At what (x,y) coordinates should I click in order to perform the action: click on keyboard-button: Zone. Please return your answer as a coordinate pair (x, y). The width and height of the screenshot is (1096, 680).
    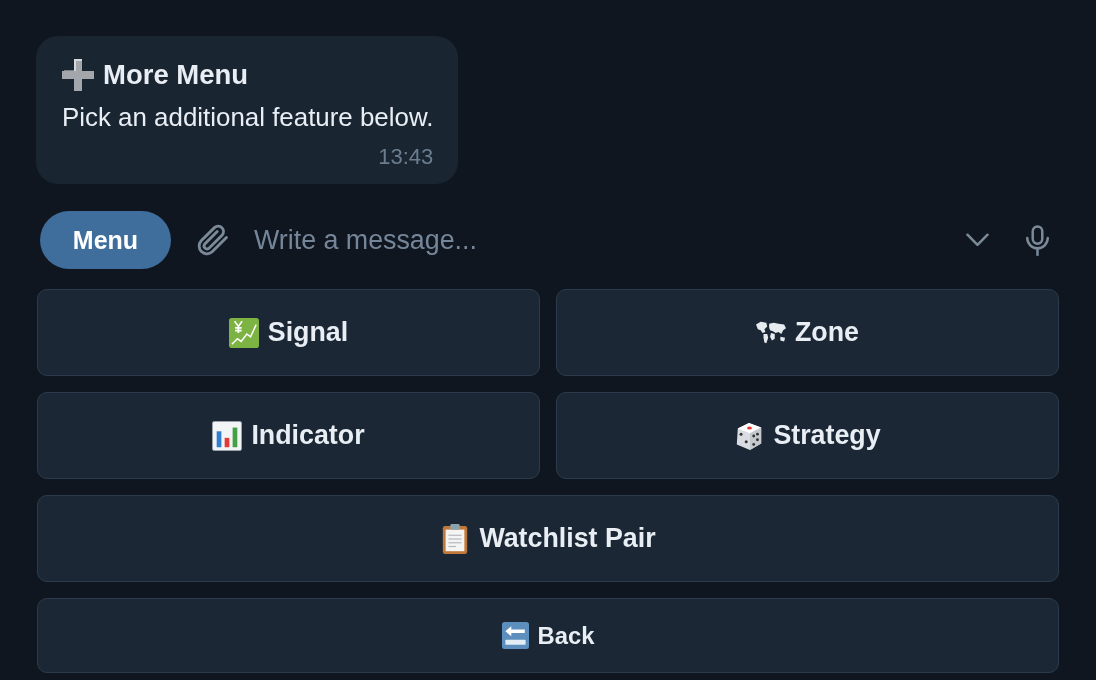
    Looking at the image, I should click on (807, 332).